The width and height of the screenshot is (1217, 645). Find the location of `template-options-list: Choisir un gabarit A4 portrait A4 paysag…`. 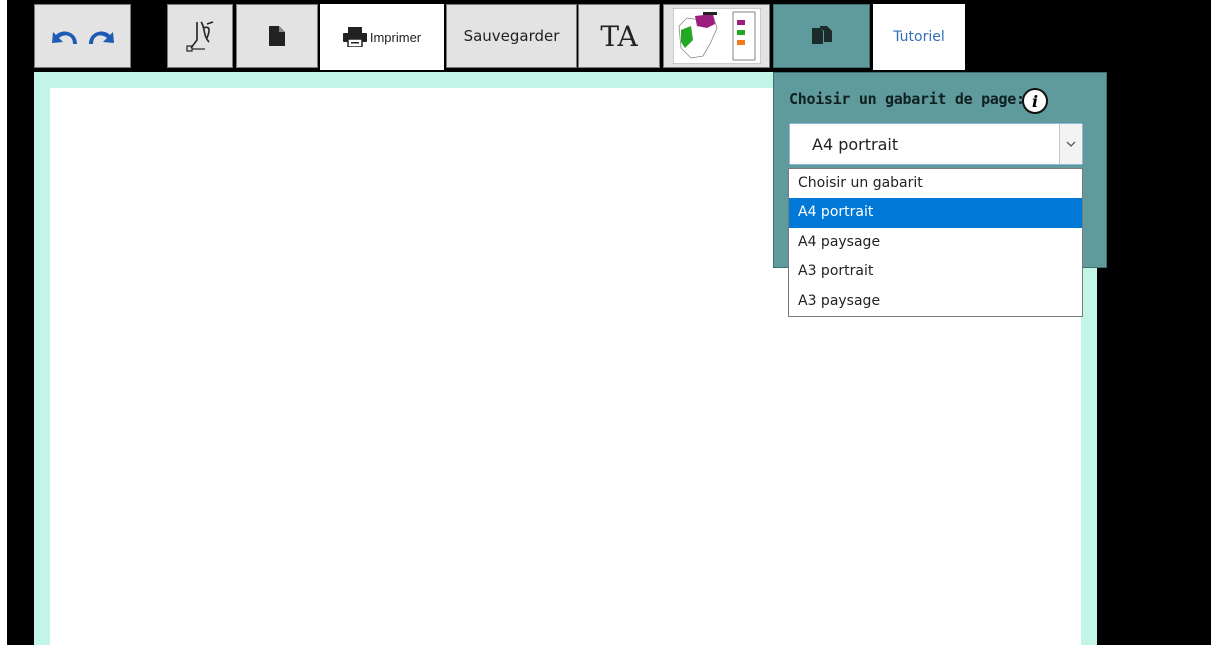

template-options-list: Choisir un gabarit A4 portrait A4 paysag… is located at coordinates (935, 242).